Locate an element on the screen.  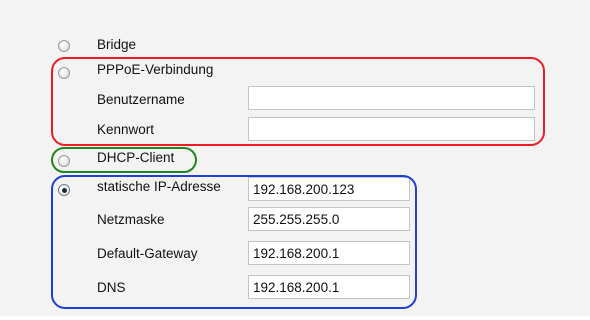
gateway-field is located at coordinates (329, 253).